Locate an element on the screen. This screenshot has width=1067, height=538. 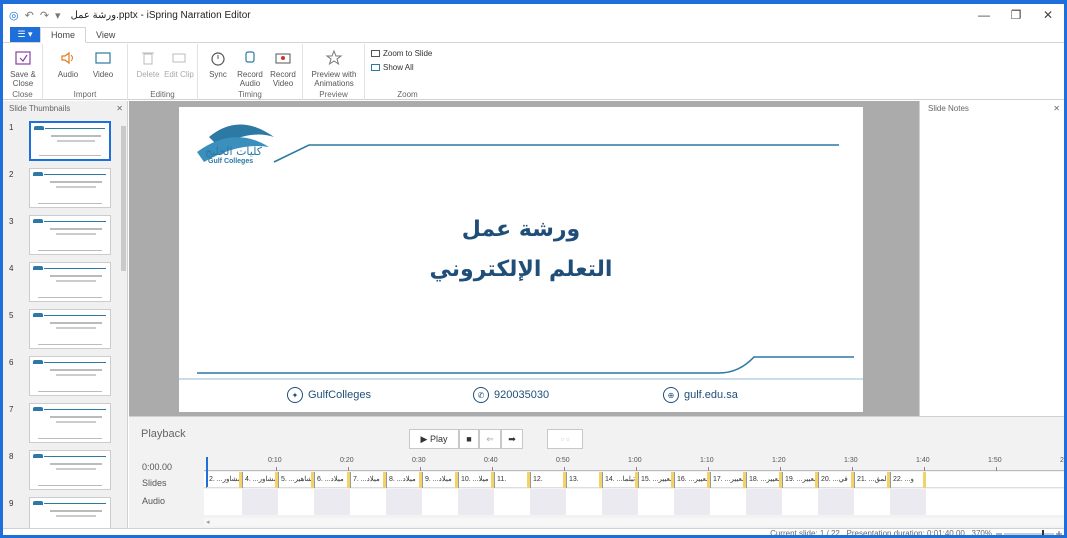
slide-segment: 8. ...ميلاد is located at coordinates (404, 480).